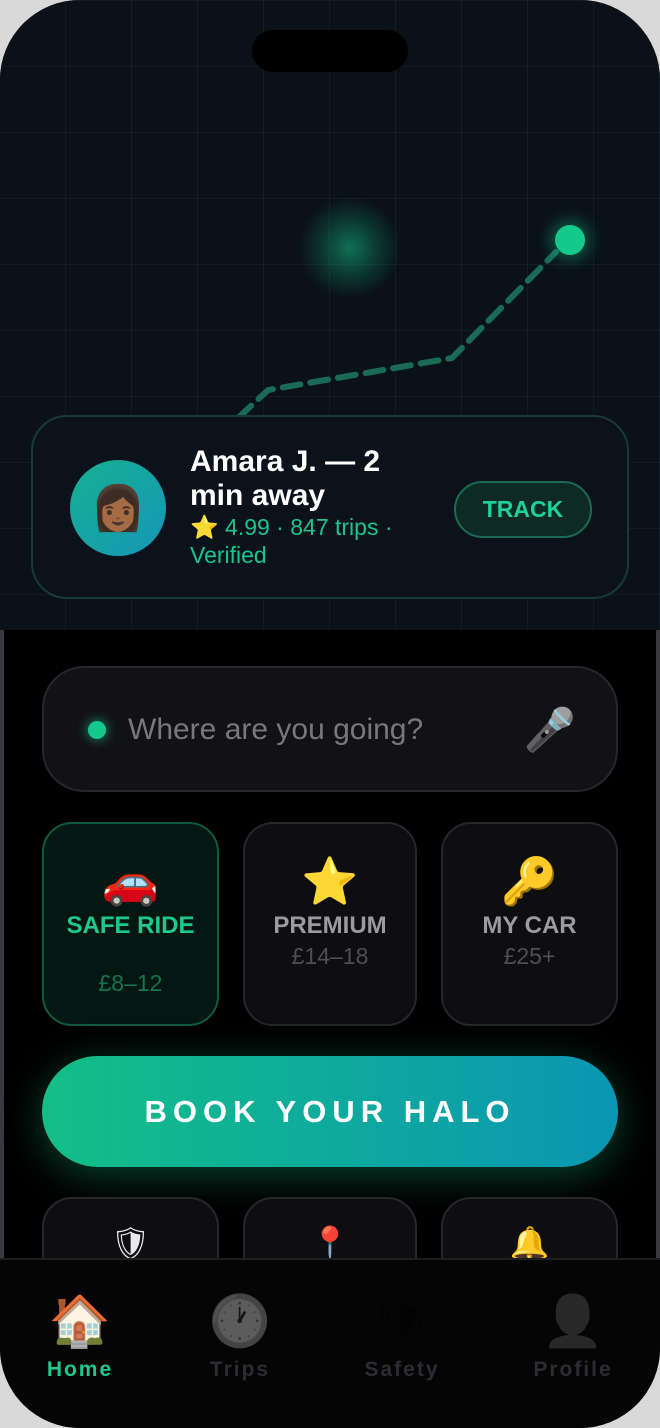  What do you see at coordinates (118, 508) in the screenshot?
I see `driver-avatar: 👩🏾` at bounding box center [118, 508].